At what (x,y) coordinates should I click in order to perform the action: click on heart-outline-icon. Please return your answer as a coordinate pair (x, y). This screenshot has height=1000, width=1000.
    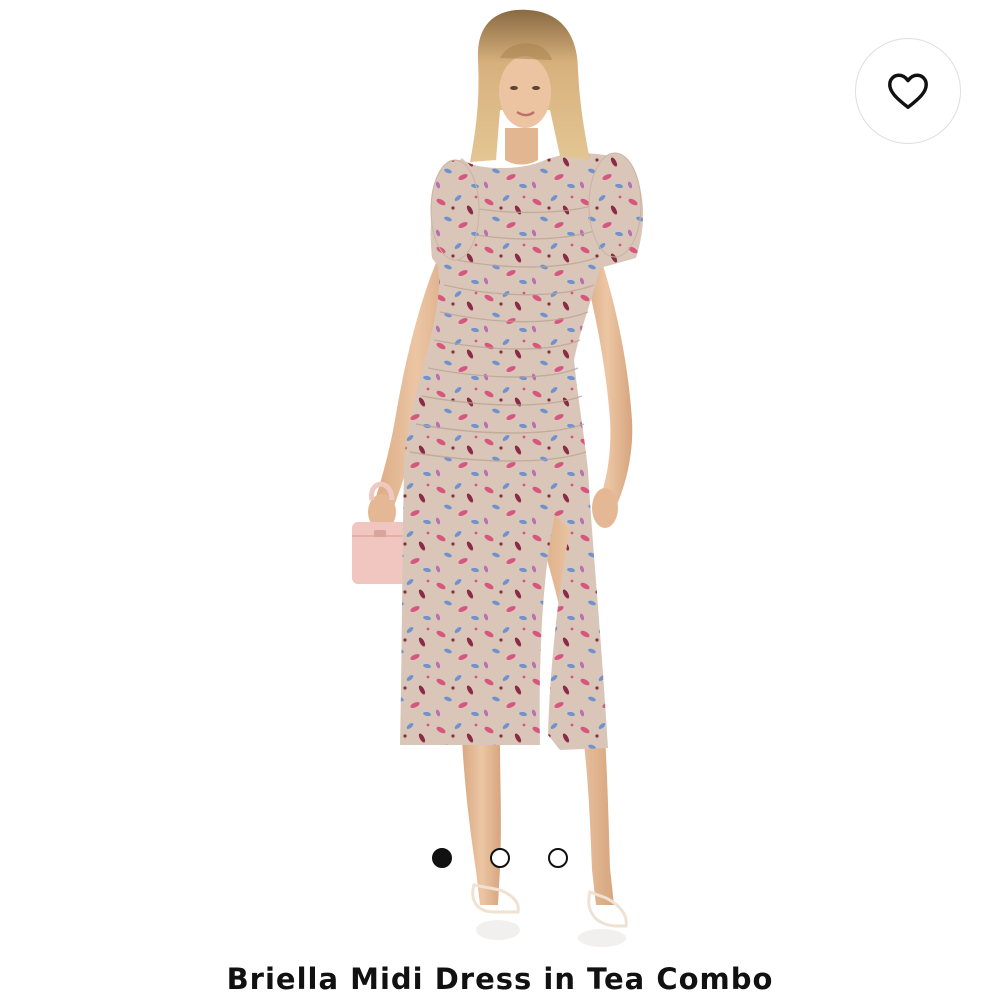
    Looking at the image, I should click on (908, 91).